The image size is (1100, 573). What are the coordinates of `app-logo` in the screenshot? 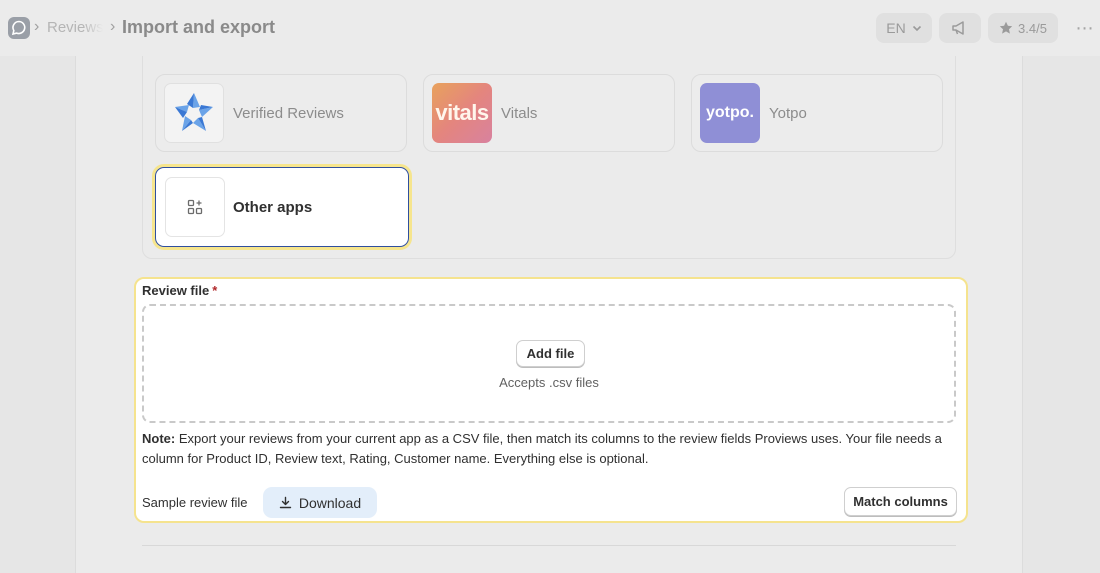 It's located at (19, 28).